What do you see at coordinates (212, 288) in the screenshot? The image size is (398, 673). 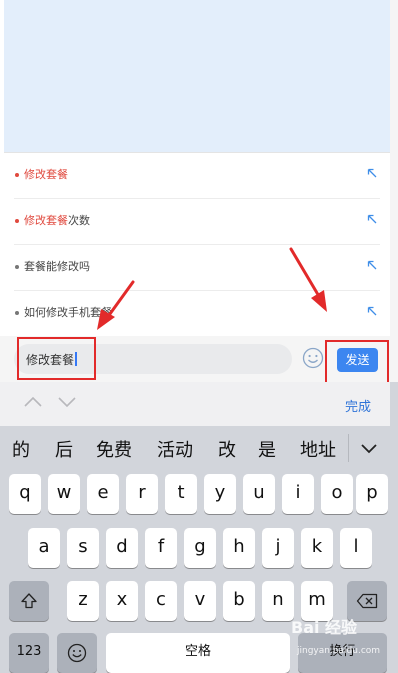 I see `annotation-arrows` at bounding box center [212, 288].